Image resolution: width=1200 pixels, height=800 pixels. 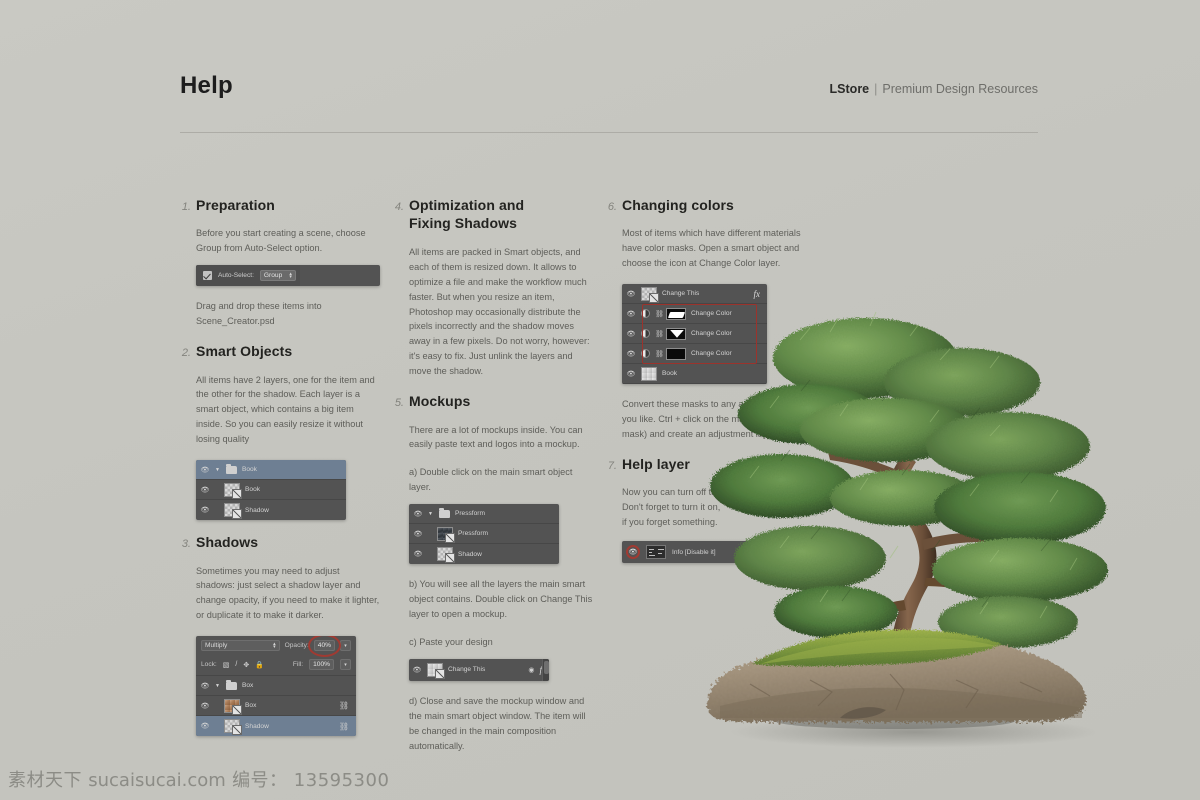 I want to click on canopy-mid-right, so click(x=1008, y=446).